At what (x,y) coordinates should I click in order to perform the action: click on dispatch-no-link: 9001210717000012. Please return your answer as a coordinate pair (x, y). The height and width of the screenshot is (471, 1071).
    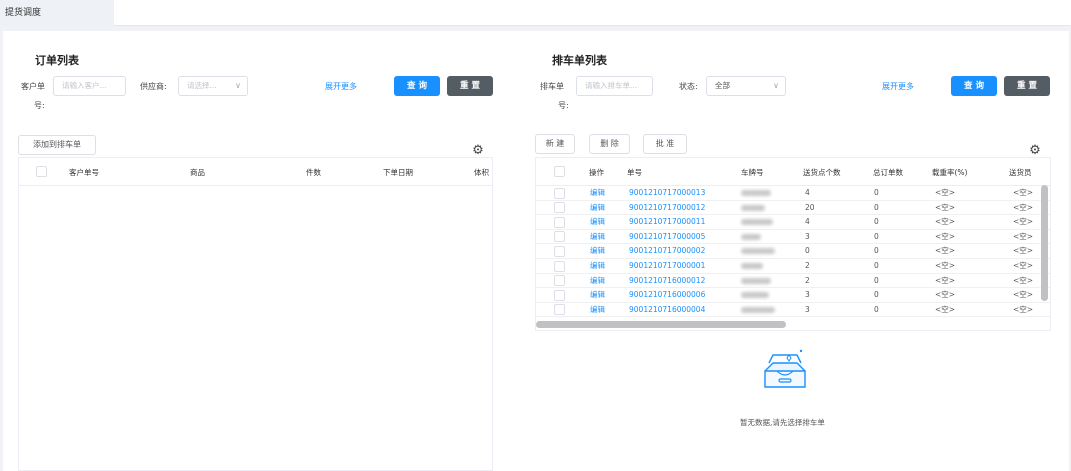
    Looking at the image, I should click on (667, 208).